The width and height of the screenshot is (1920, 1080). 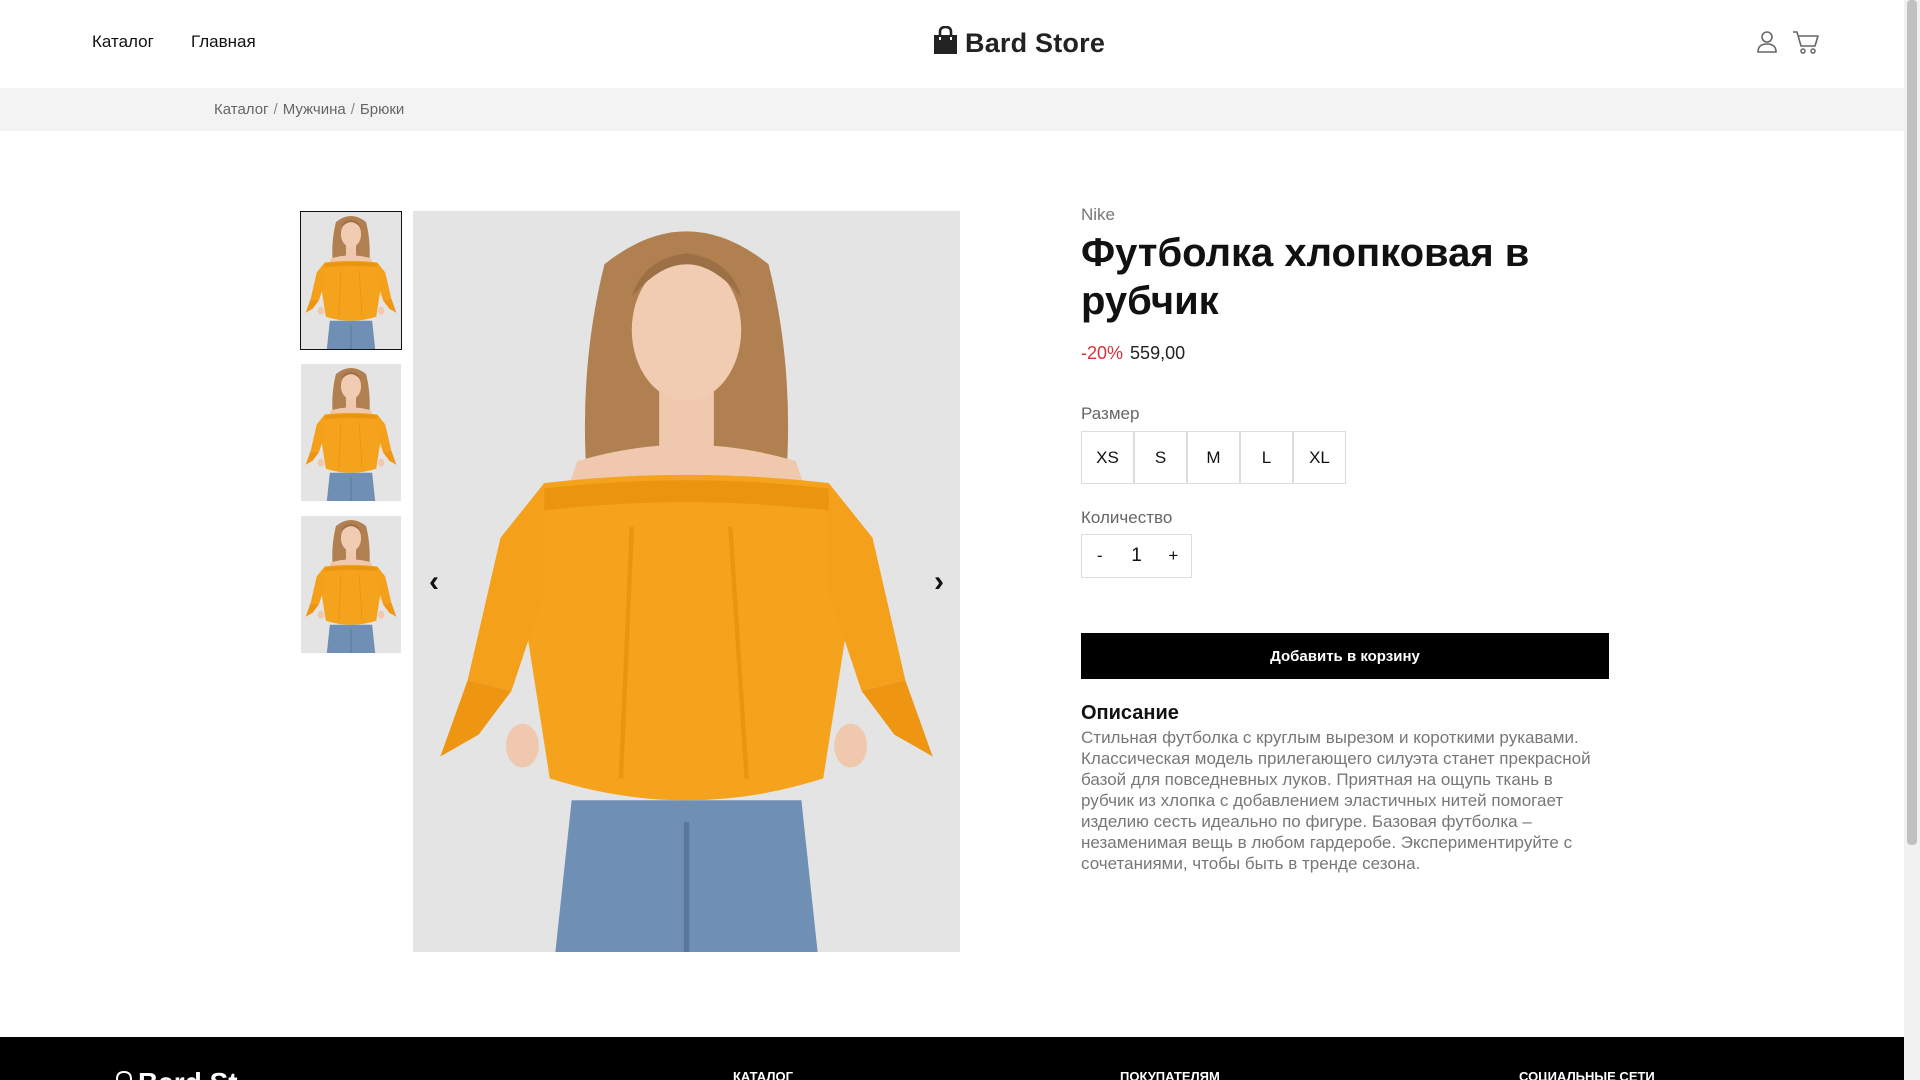 I want to click on nav-catalog-link: Каталог, so click(x=123, y=42).